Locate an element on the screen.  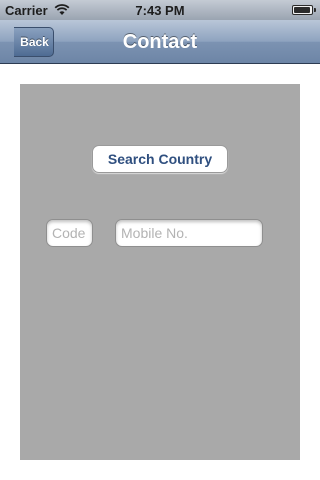
status-bar: Carrier 7:43 PM is located at coordinates (160, 10).